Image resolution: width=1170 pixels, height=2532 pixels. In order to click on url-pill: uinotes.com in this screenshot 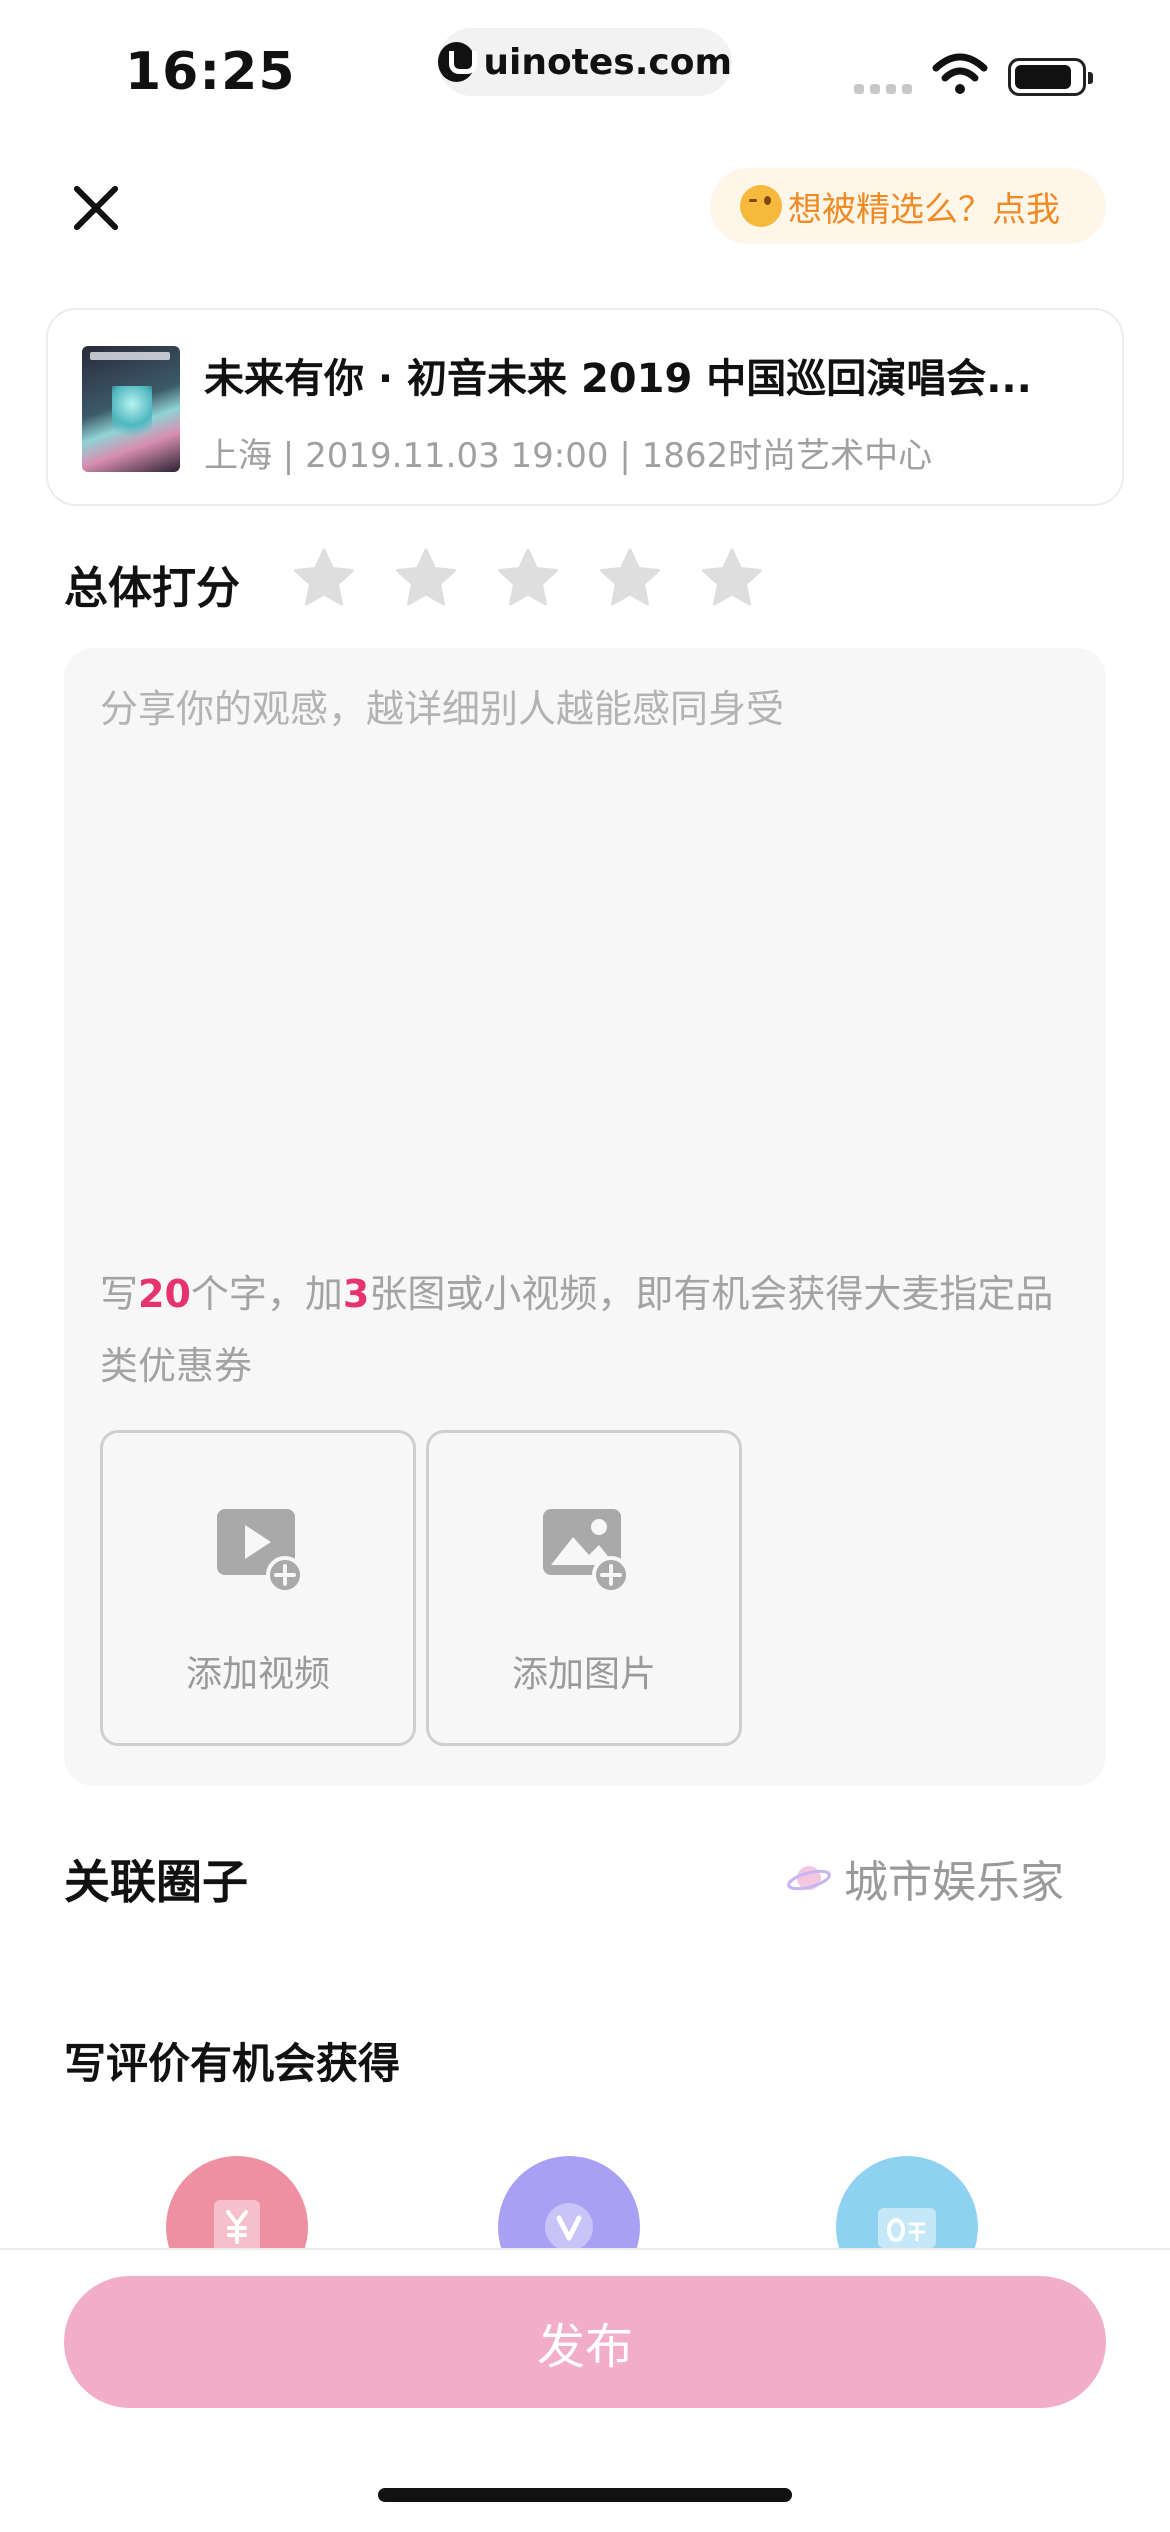, I will do `click(585, 62)`.